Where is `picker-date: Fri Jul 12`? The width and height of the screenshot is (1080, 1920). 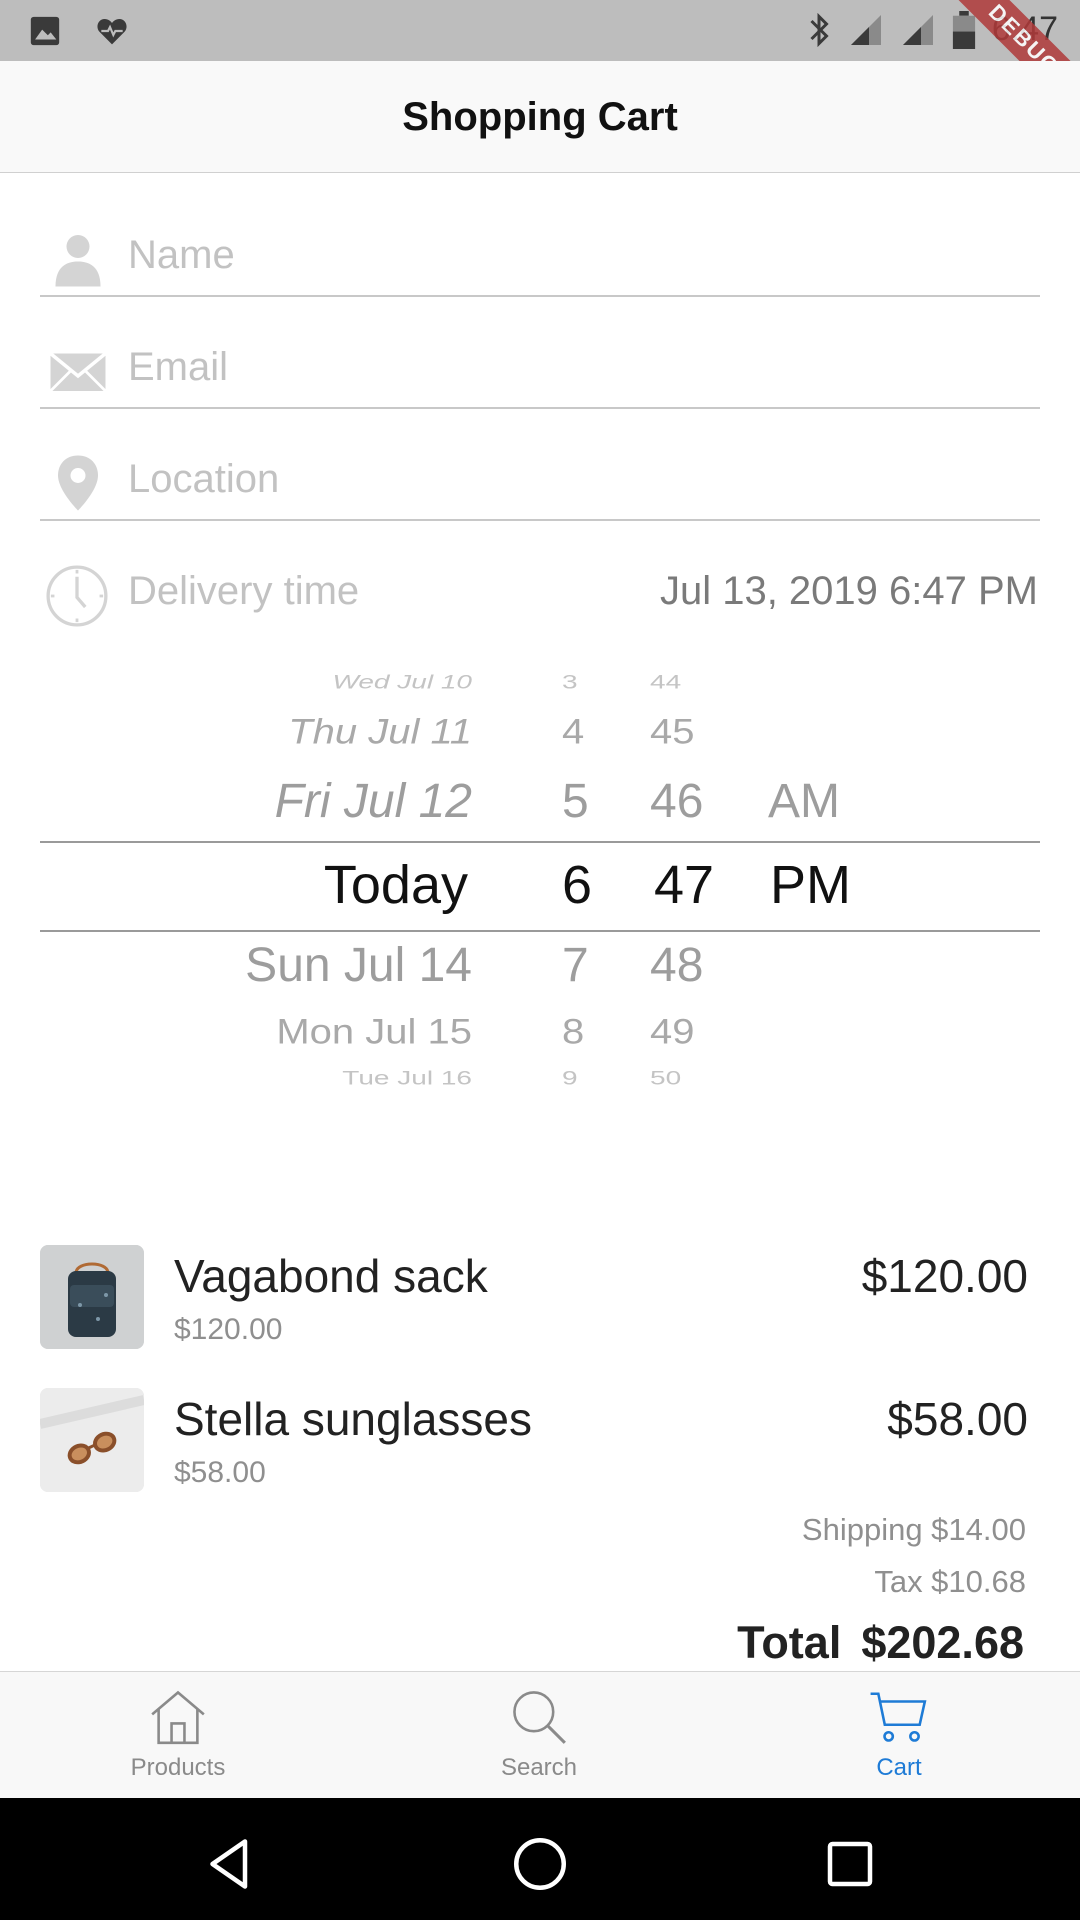 picker-date: Fri Jul 12 is located at coordinates (373, 801).